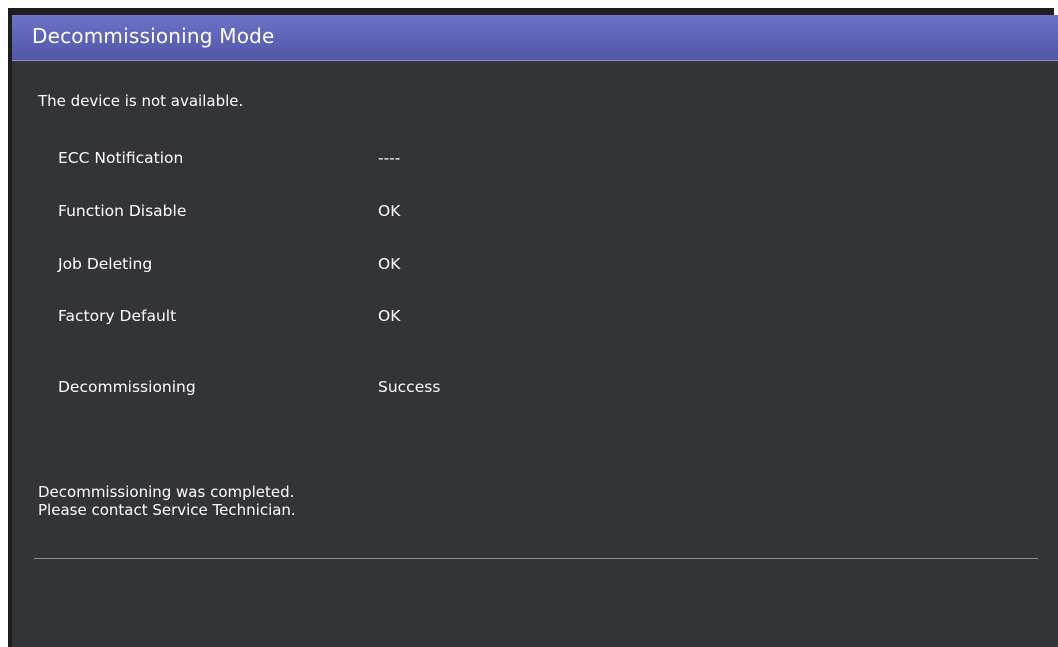 The width and height of the screenshot is (1058, 647). What do you see at coordinates (358, 389) in the screenshot?
I see `status-row-decommissioning: Decommissioning Success` at bounding box center [358, 389].